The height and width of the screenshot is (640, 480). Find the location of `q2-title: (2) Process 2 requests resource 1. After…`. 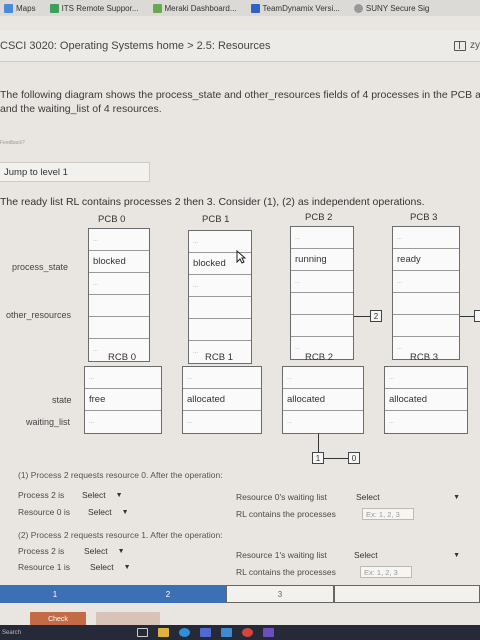

q2-title: (2) Process 2 requests resource 1. After… is located at coordinates (120, 535).